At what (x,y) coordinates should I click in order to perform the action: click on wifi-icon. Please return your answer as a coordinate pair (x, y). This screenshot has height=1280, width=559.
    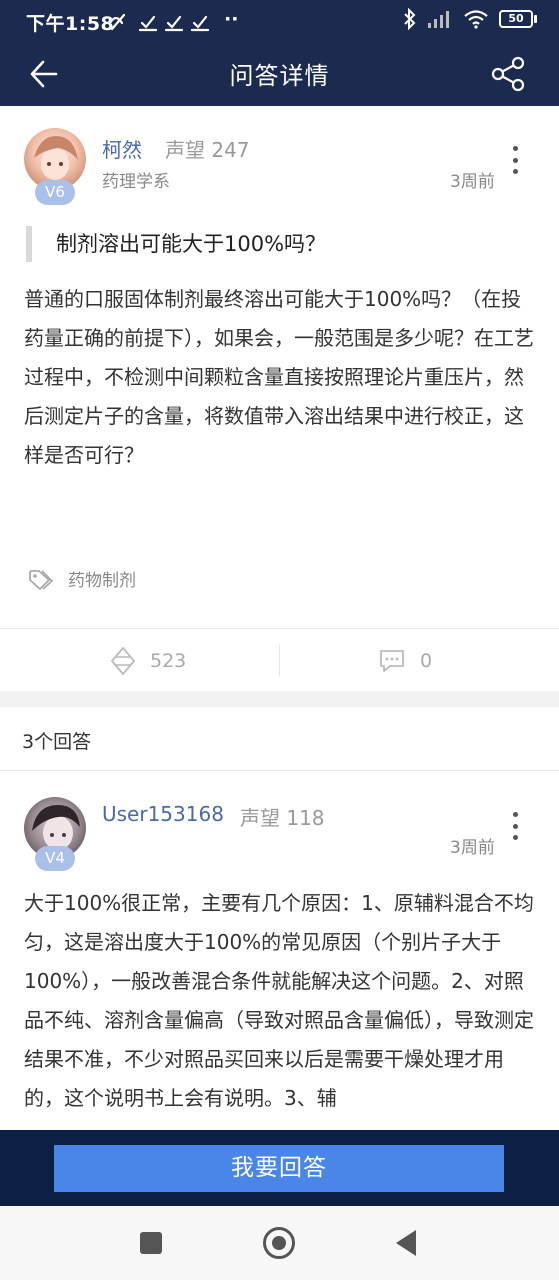
    Looking at the image, I should click on (476, 19).